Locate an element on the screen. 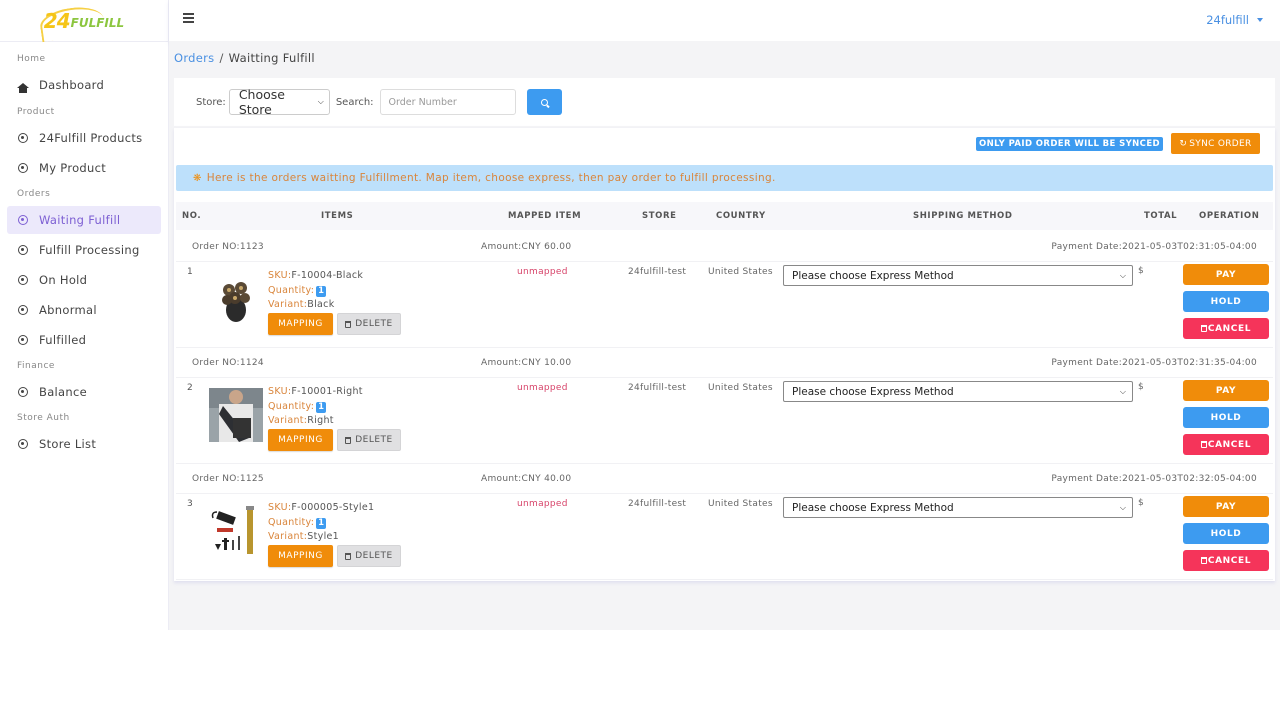 The width and height of the screenshot is (1280, 720). sidebar-item-label: Fulfill Processing is located at coordinates (89, 250).